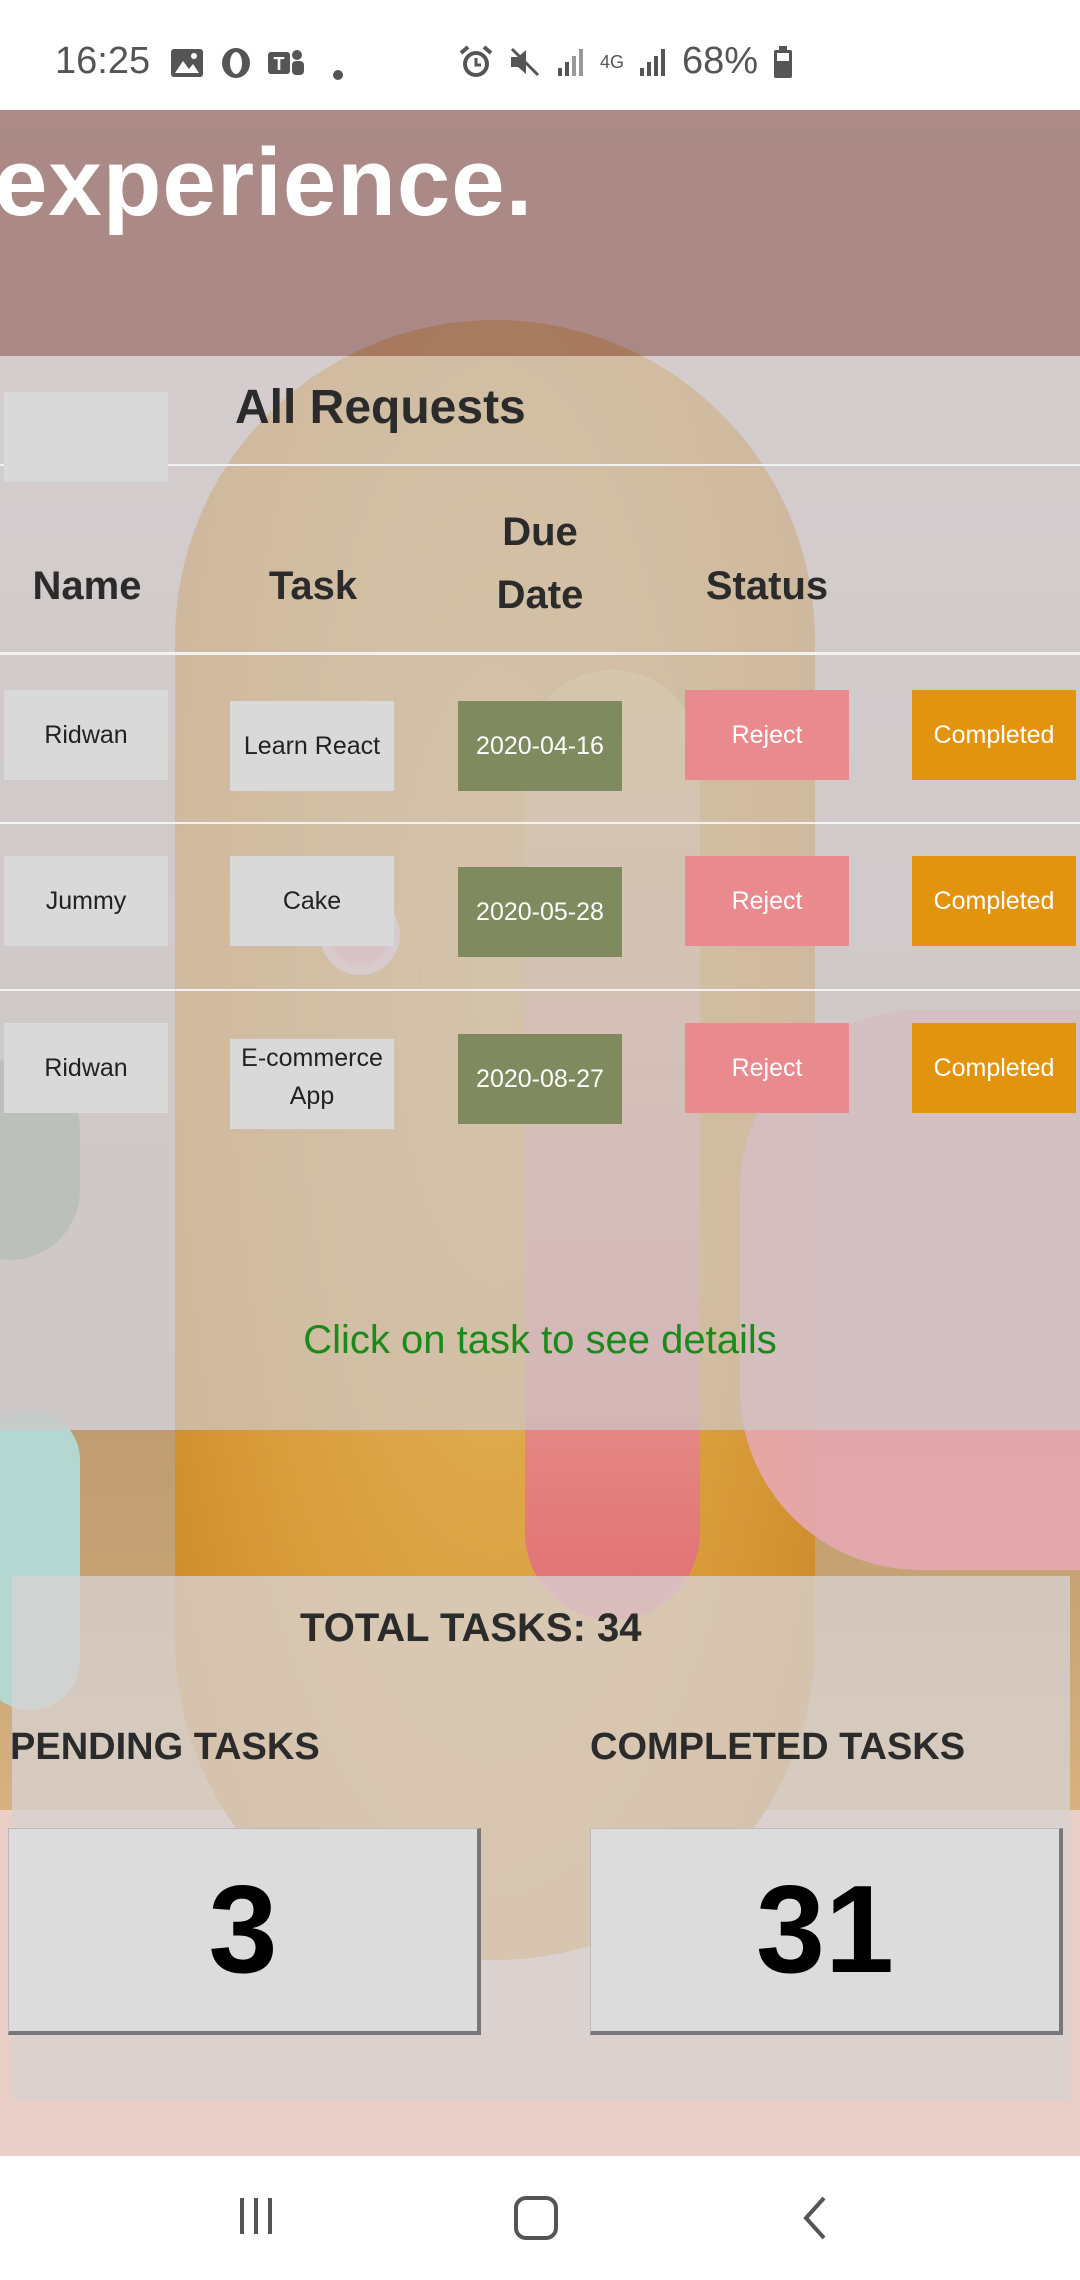 This screenshot has width=1080, height=2280. What do you see at coordinates (626, 61) in the screenshot?
I see `status-right: 4G 68%` at bounding box center [626, 61].